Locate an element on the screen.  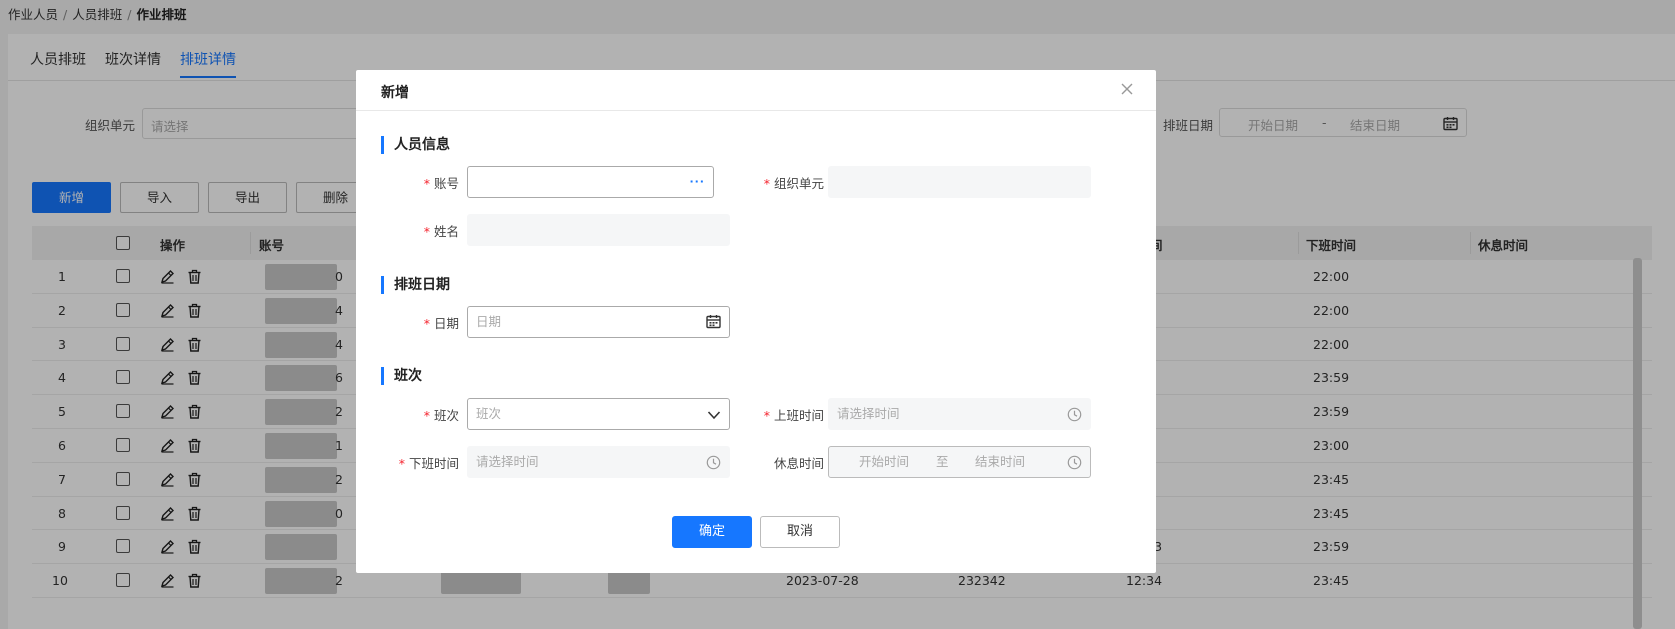
section-shift: 班次 is located at coordinates (401, 376).